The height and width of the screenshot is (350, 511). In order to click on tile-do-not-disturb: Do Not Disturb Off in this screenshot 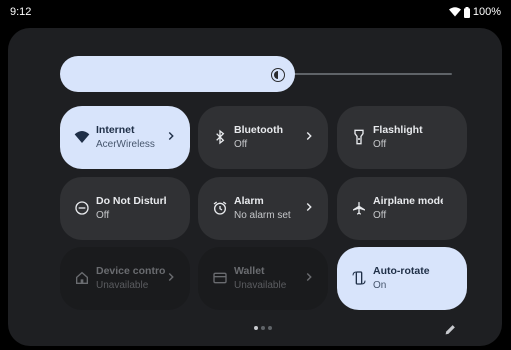, I will do `click(125, 208)`.